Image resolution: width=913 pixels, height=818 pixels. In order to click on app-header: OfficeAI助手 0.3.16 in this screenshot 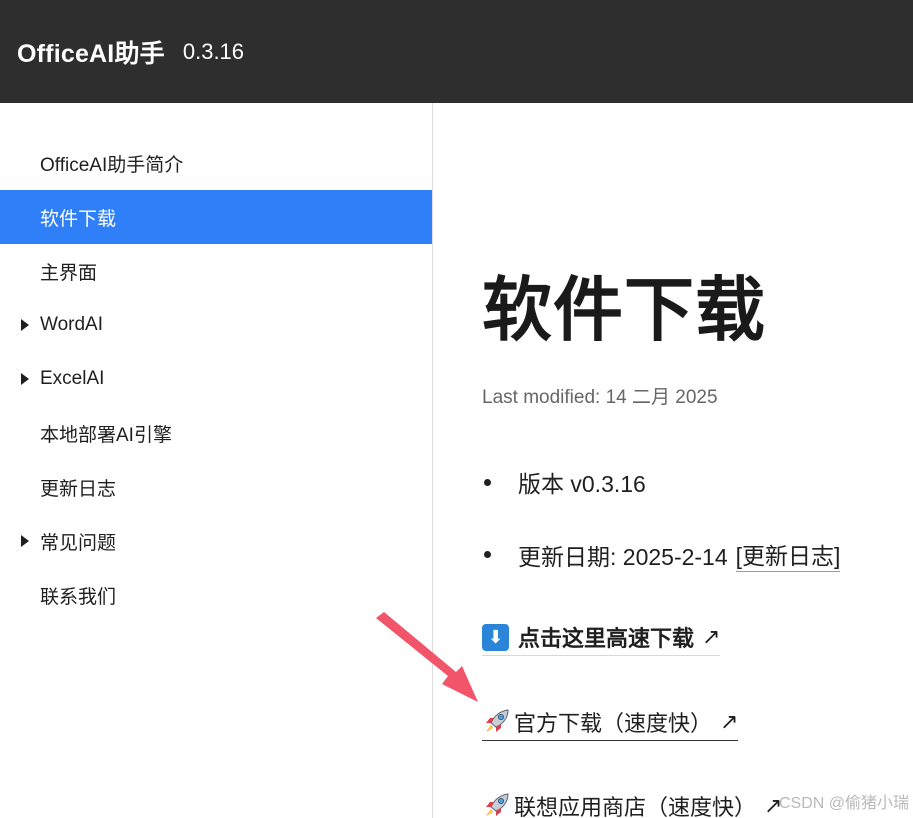, I will do `click(456, 51)`.